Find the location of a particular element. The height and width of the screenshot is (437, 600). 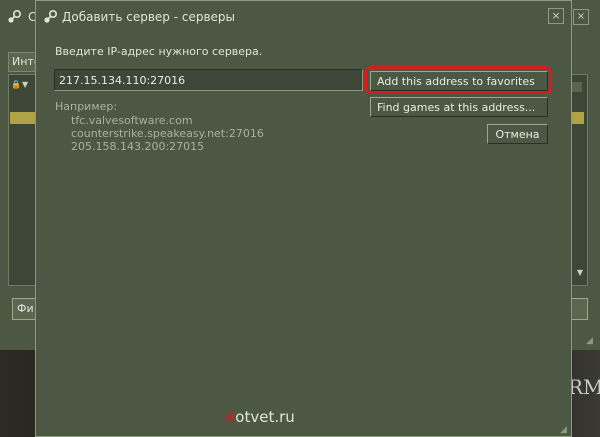

add-to-favorites-button: Add this address to favorites is located at coordinates (459, 81).